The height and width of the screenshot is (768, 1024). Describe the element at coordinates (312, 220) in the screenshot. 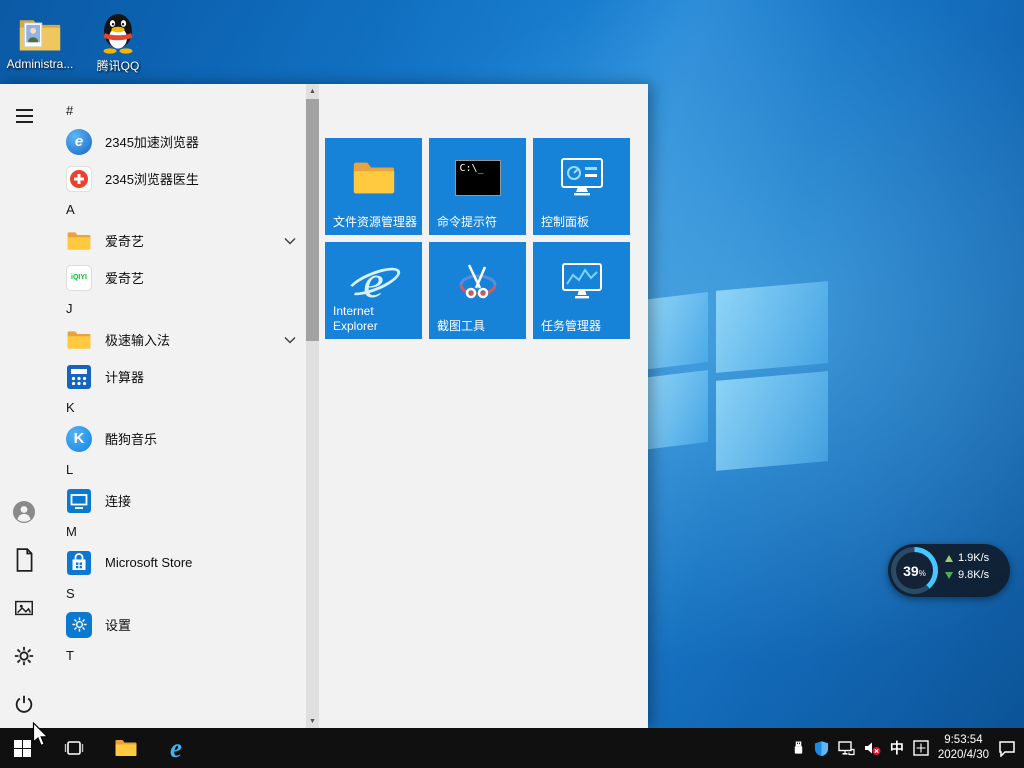

I see `scrollbar-thumb` at that location.